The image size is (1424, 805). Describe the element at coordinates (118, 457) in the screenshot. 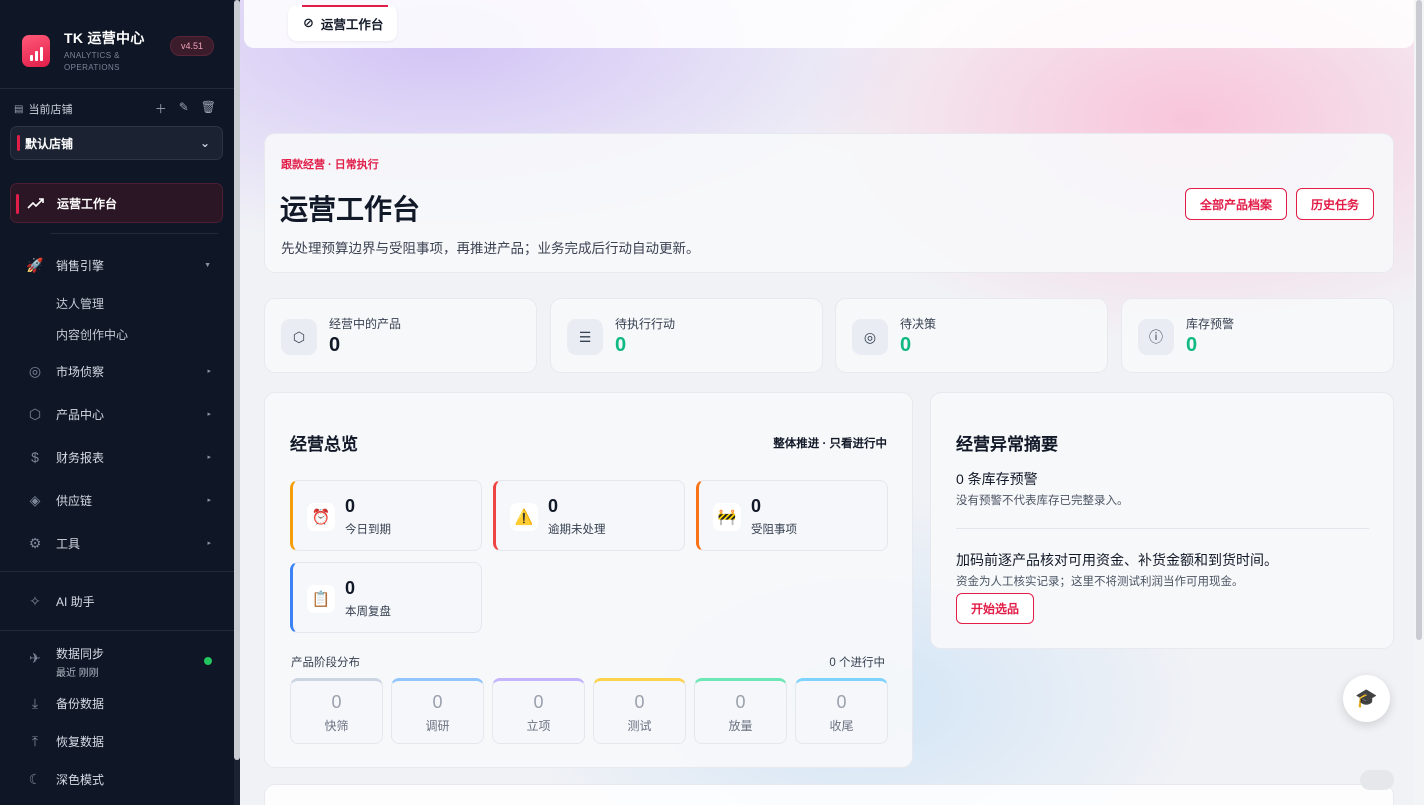

I see `nav-item-finance: $ 财务报表 ▸` at that location.